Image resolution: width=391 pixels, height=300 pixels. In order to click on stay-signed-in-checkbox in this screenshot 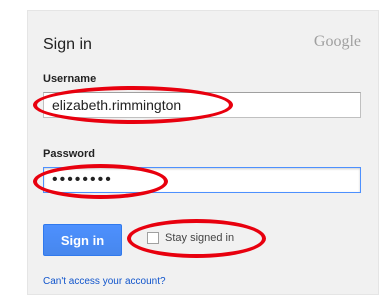, I will do `click(153, 238)`.